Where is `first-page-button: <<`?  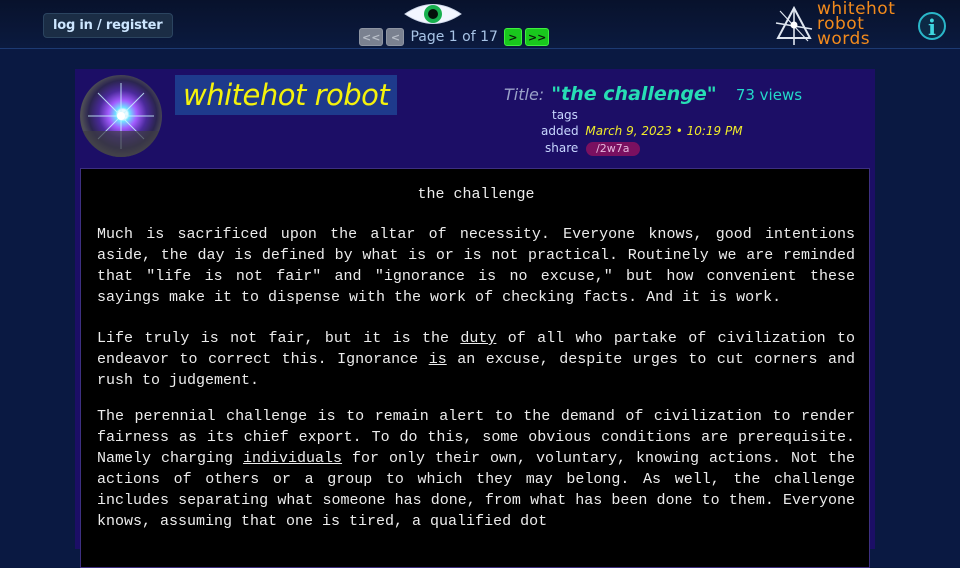 first-page-button: << is located at coordinates (371, 37).